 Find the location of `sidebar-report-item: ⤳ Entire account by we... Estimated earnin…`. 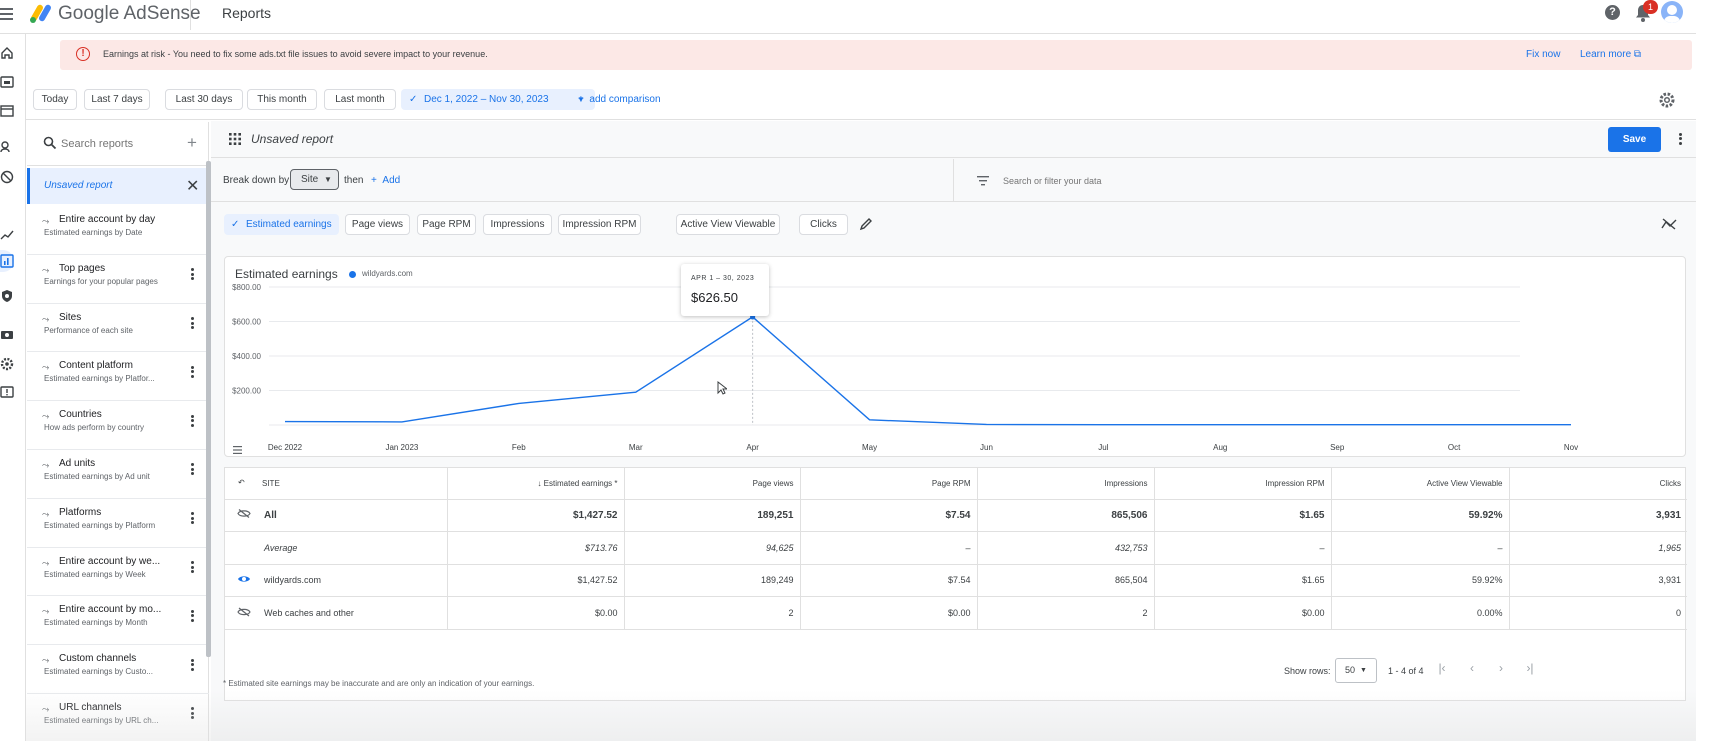

sidebar-report-item: ⤳ Entire account by we... Estimated earnin… is located at coordinates (118, 572).